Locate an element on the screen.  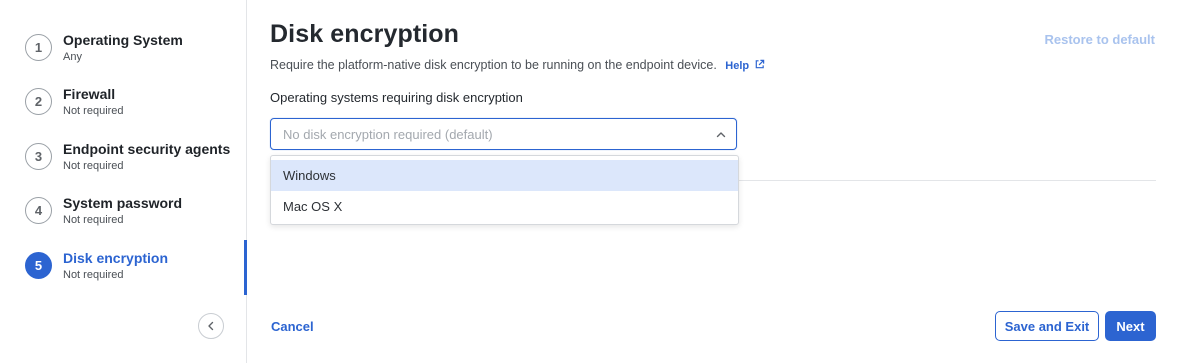
step-number: 2 is located at coordinates (38, 101).